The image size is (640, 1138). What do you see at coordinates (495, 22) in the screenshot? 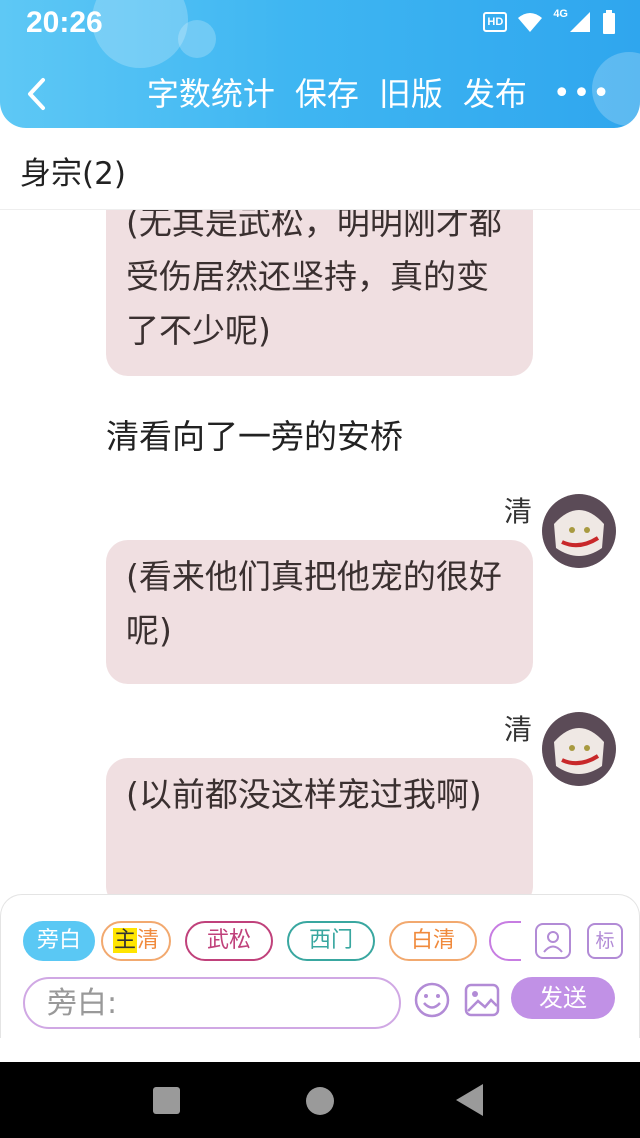
I see `hd-icon: HD` at bounding box center [495, 22].